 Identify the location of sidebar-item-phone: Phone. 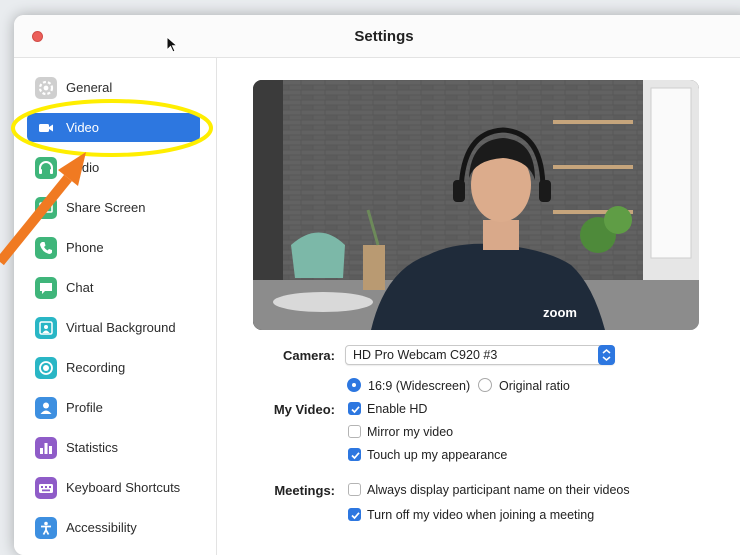
(115, 248).